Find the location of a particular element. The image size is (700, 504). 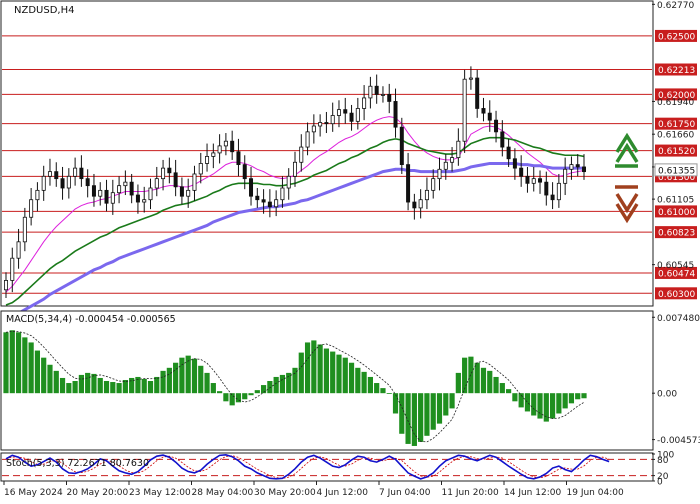

time-tick-label: 14 Jun 12:00 is located at coordinates (532, 493).